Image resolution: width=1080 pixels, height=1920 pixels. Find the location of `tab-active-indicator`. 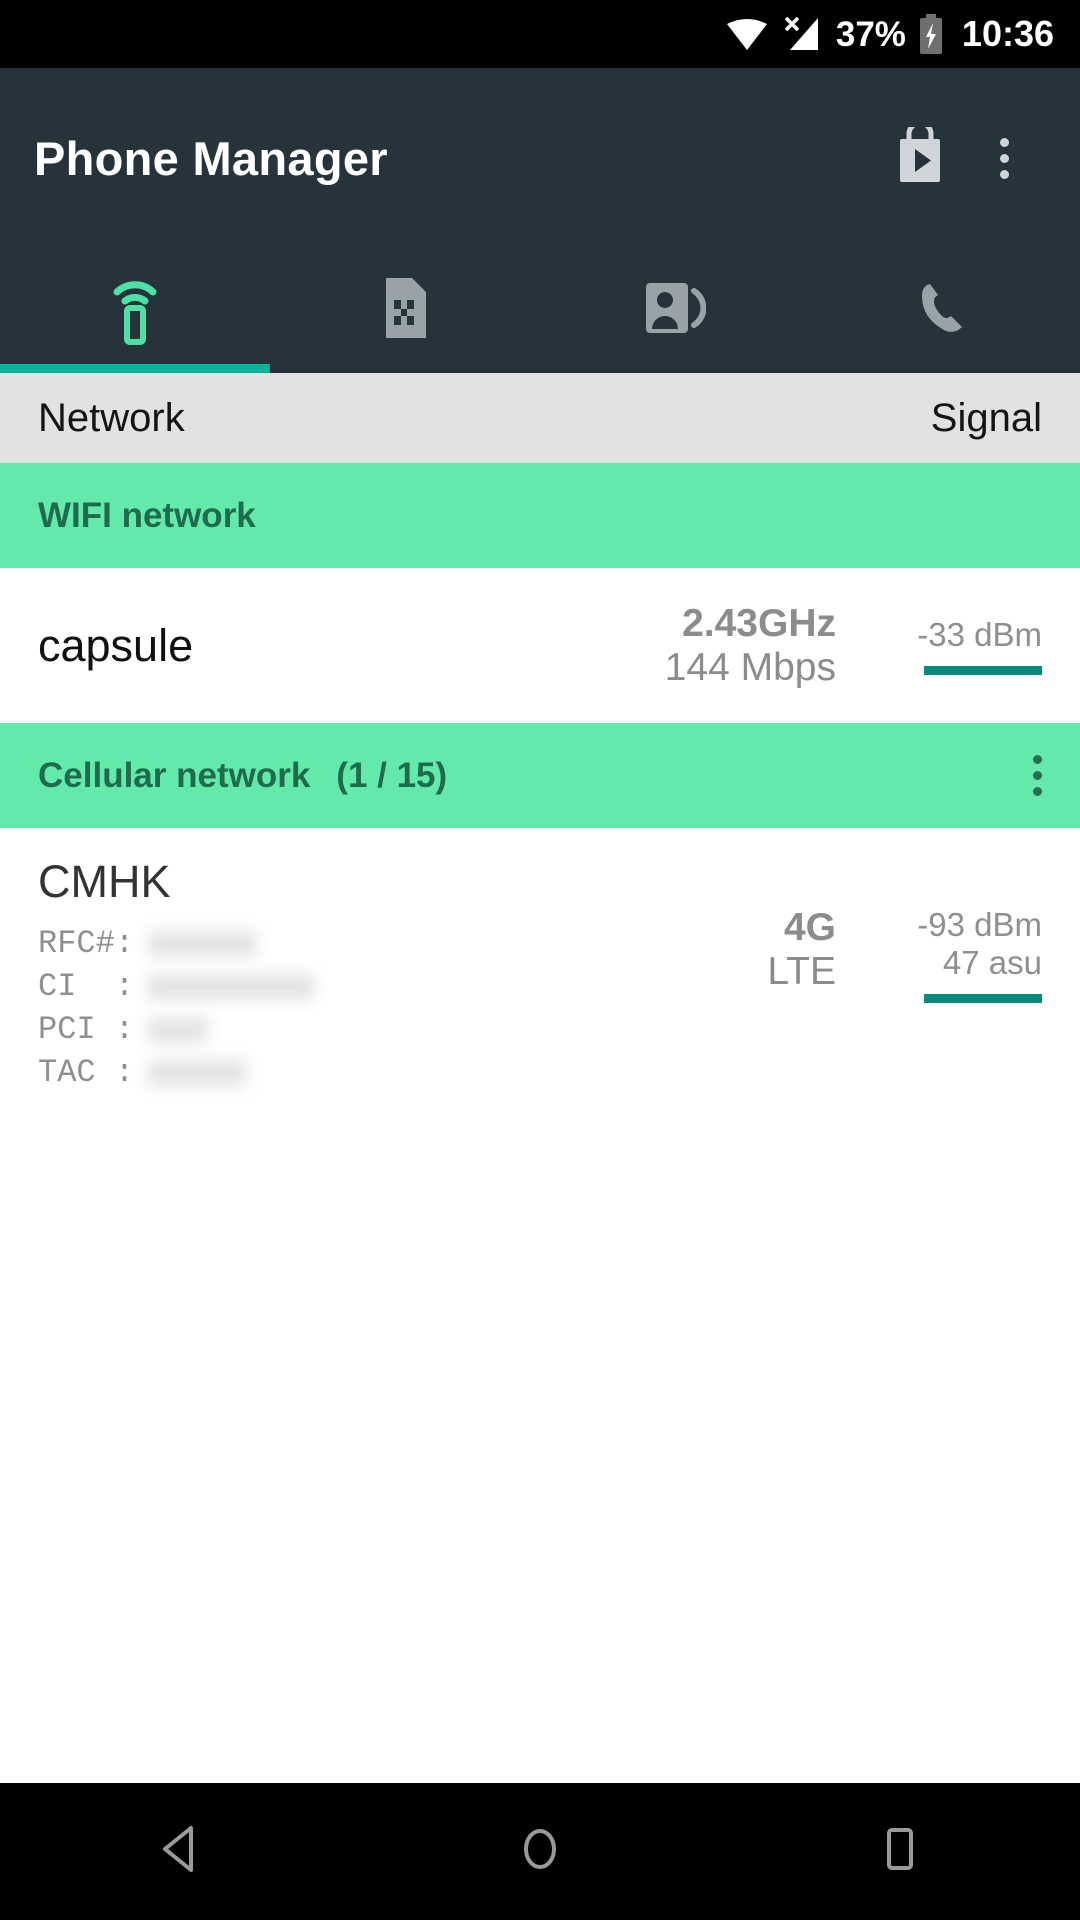

tab-active-indicator is located at coordinates (135, 368).